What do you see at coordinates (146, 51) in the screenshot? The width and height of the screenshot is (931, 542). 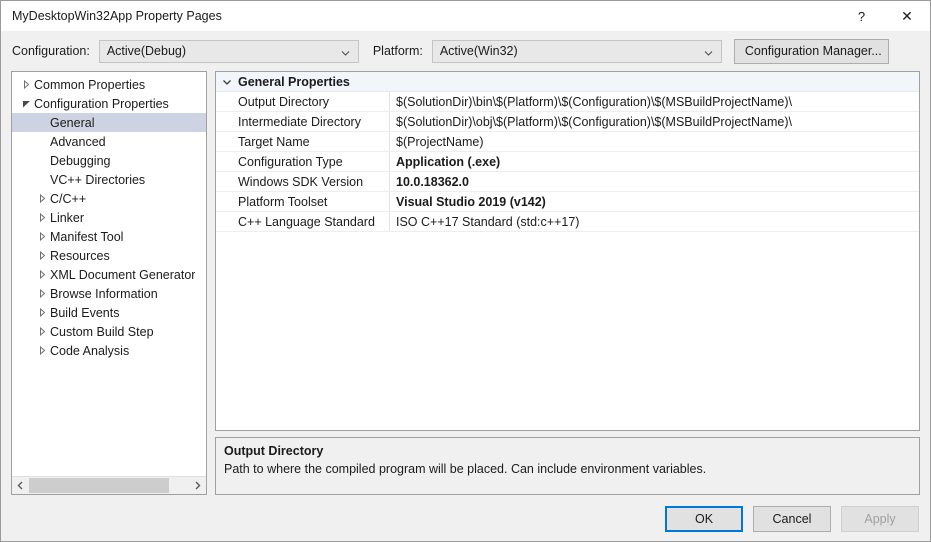 I see `configuration-value: Active(Debug)` at bounding box center [146, 51].